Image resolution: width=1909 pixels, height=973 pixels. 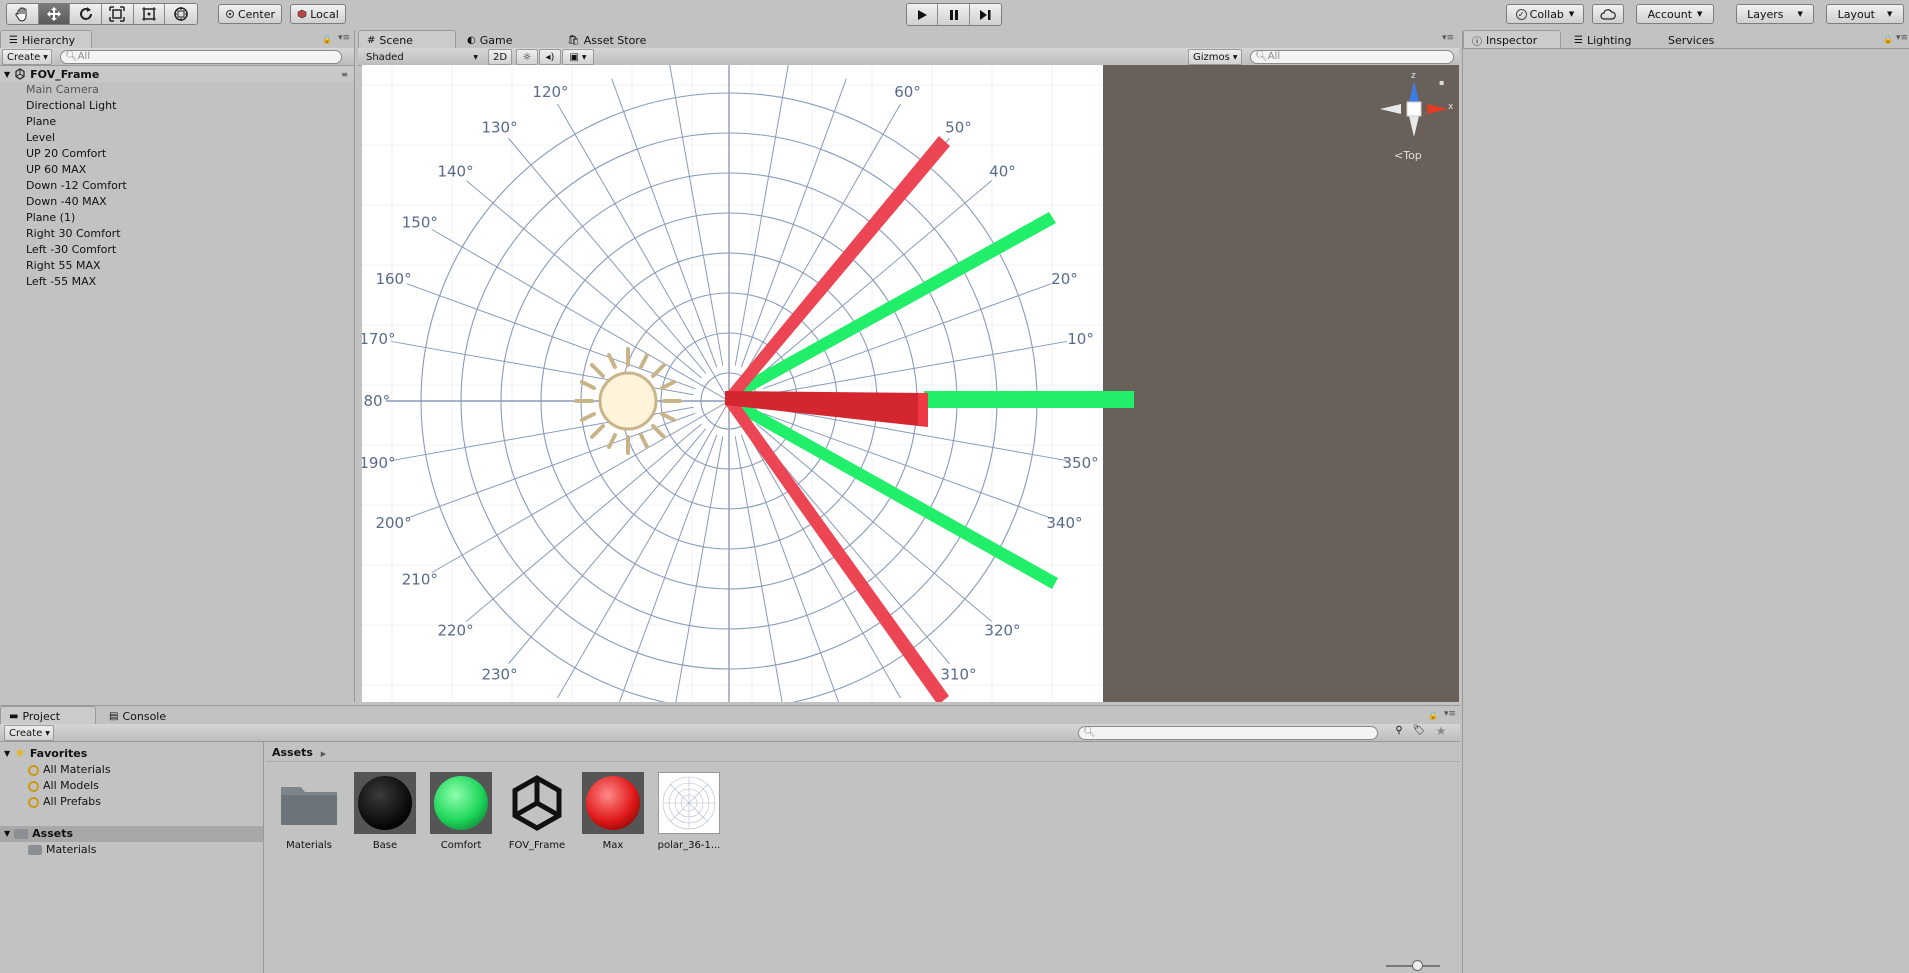 What do you see at coordinates (27, 57) in the screenshot?
I see `hierarchy-create-button: Create ▼` at bounding box center [27, 57].